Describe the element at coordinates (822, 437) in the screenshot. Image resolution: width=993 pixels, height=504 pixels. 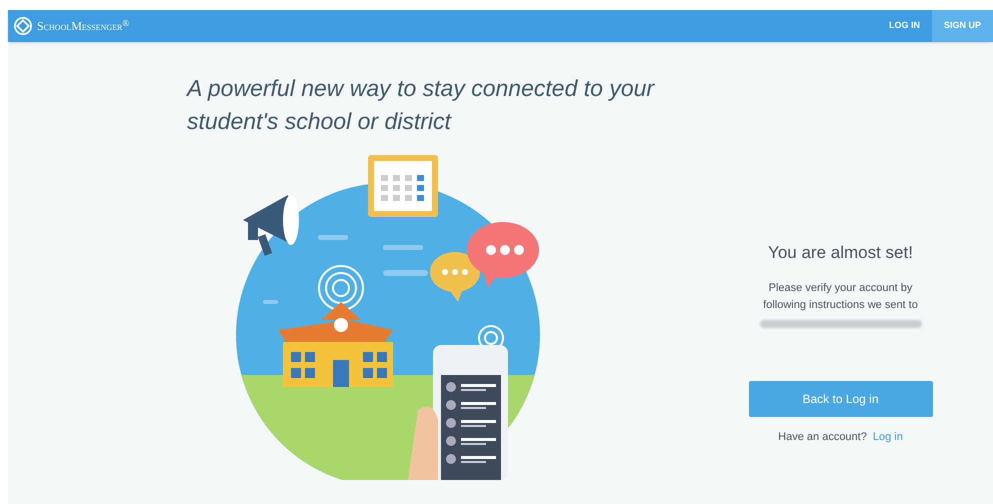
I see `account-prompt: Have an account?` at that location.